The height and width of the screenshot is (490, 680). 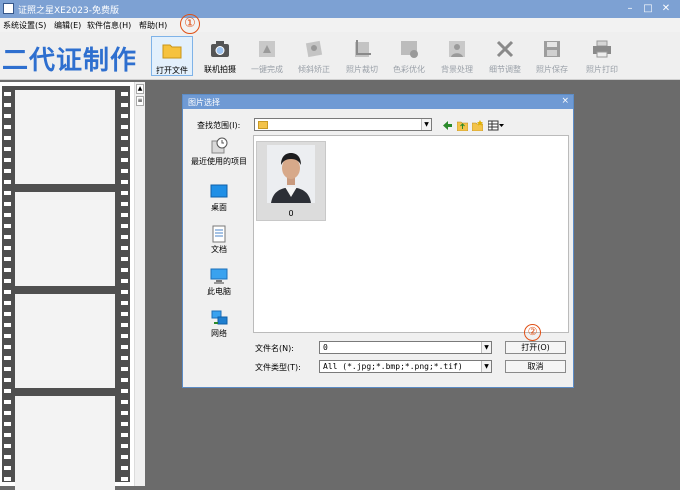 I want to click on recent-items-icon, so click(x=219, y=145).